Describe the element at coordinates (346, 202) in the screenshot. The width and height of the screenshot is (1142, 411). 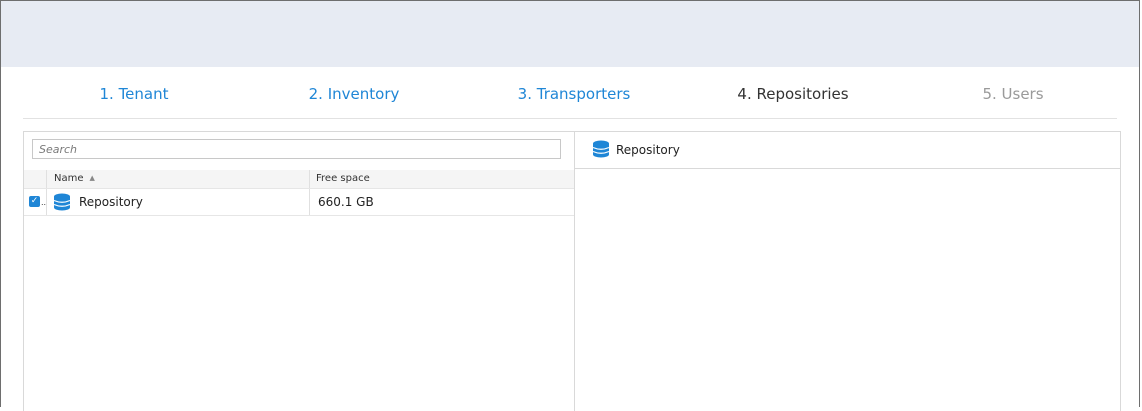
I see `row-free-space: 660.1 GB` at that location.